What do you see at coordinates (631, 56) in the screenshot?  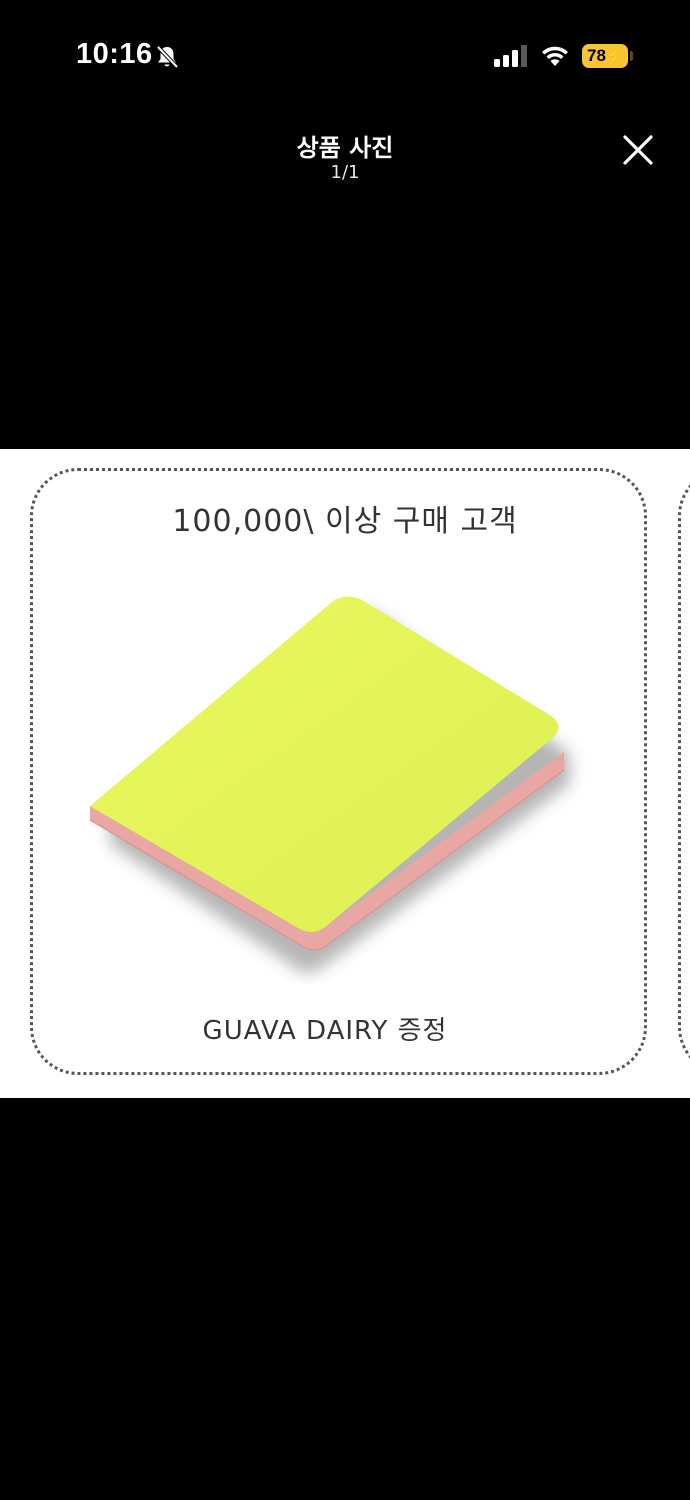 I see `battery-nub` at bounding box center [631, 56].